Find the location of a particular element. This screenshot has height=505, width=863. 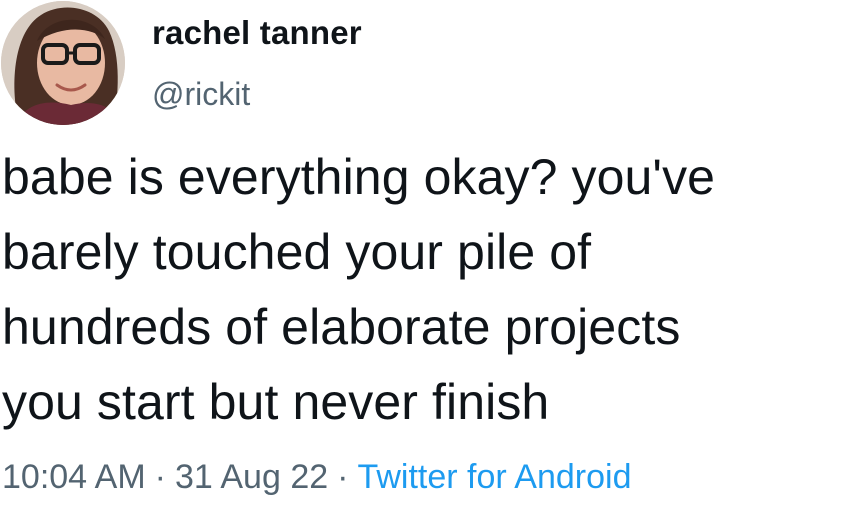

user-handle: @rickit is located at coordinates (201, 94).